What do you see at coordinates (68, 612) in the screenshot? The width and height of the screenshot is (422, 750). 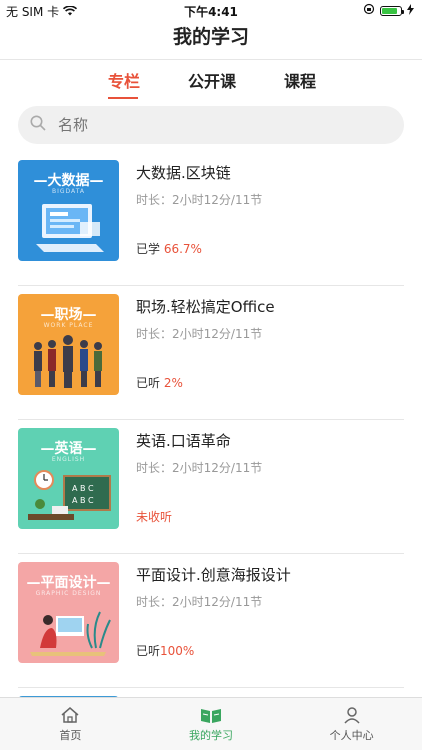 I see `course-thumbnail-graphic-design: —平面设计— GRAPHIC DESIGN` at bounding box center [68, 612].